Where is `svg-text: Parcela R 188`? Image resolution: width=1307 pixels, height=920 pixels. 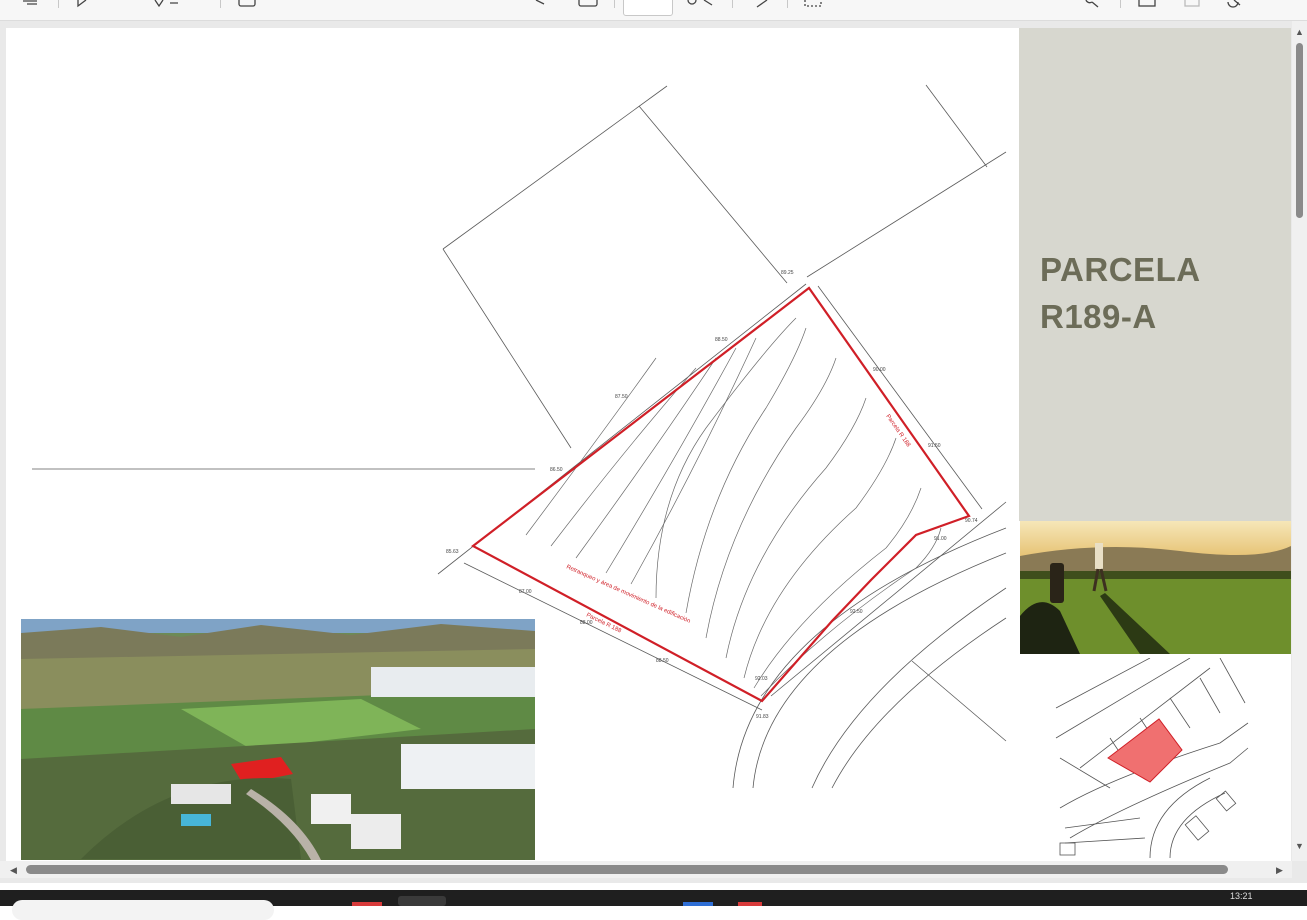 svg-text: Parcela R 188 is located at coordinates (897, 431).